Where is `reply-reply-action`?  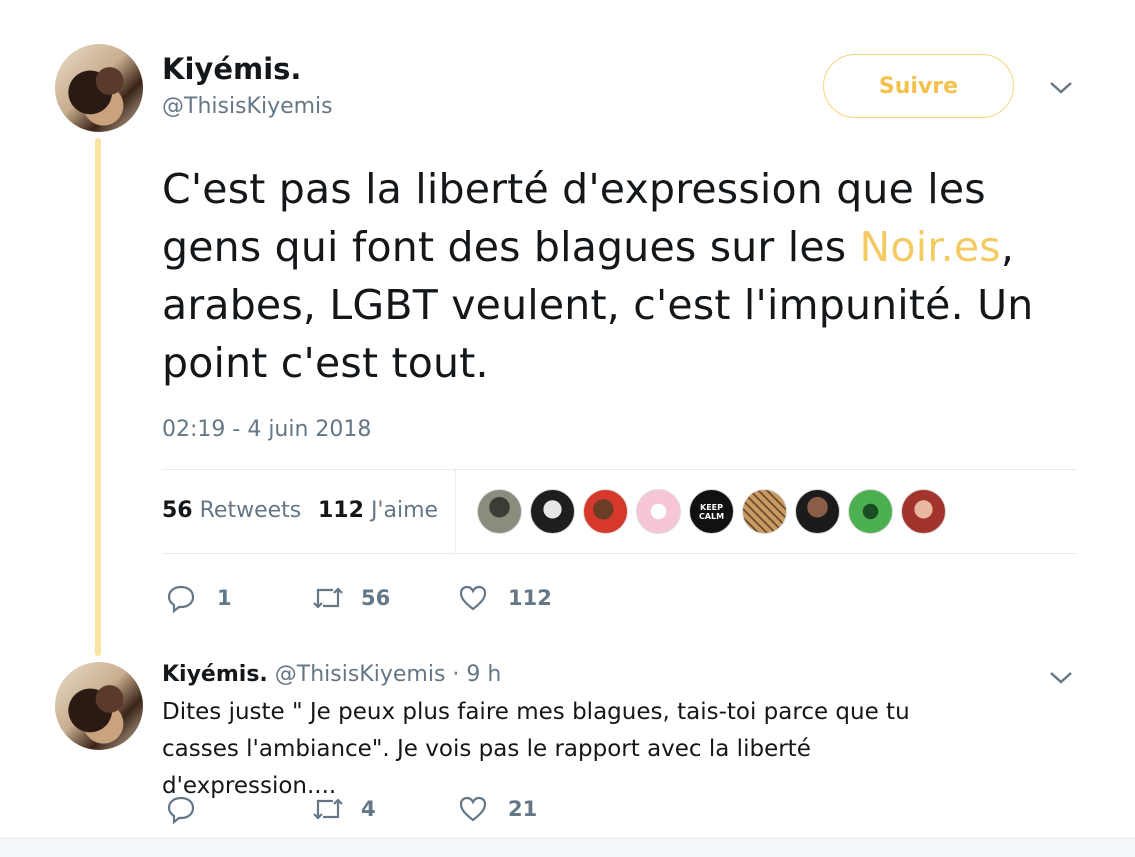 reply-reply-action is located at coordinates (191, 809).